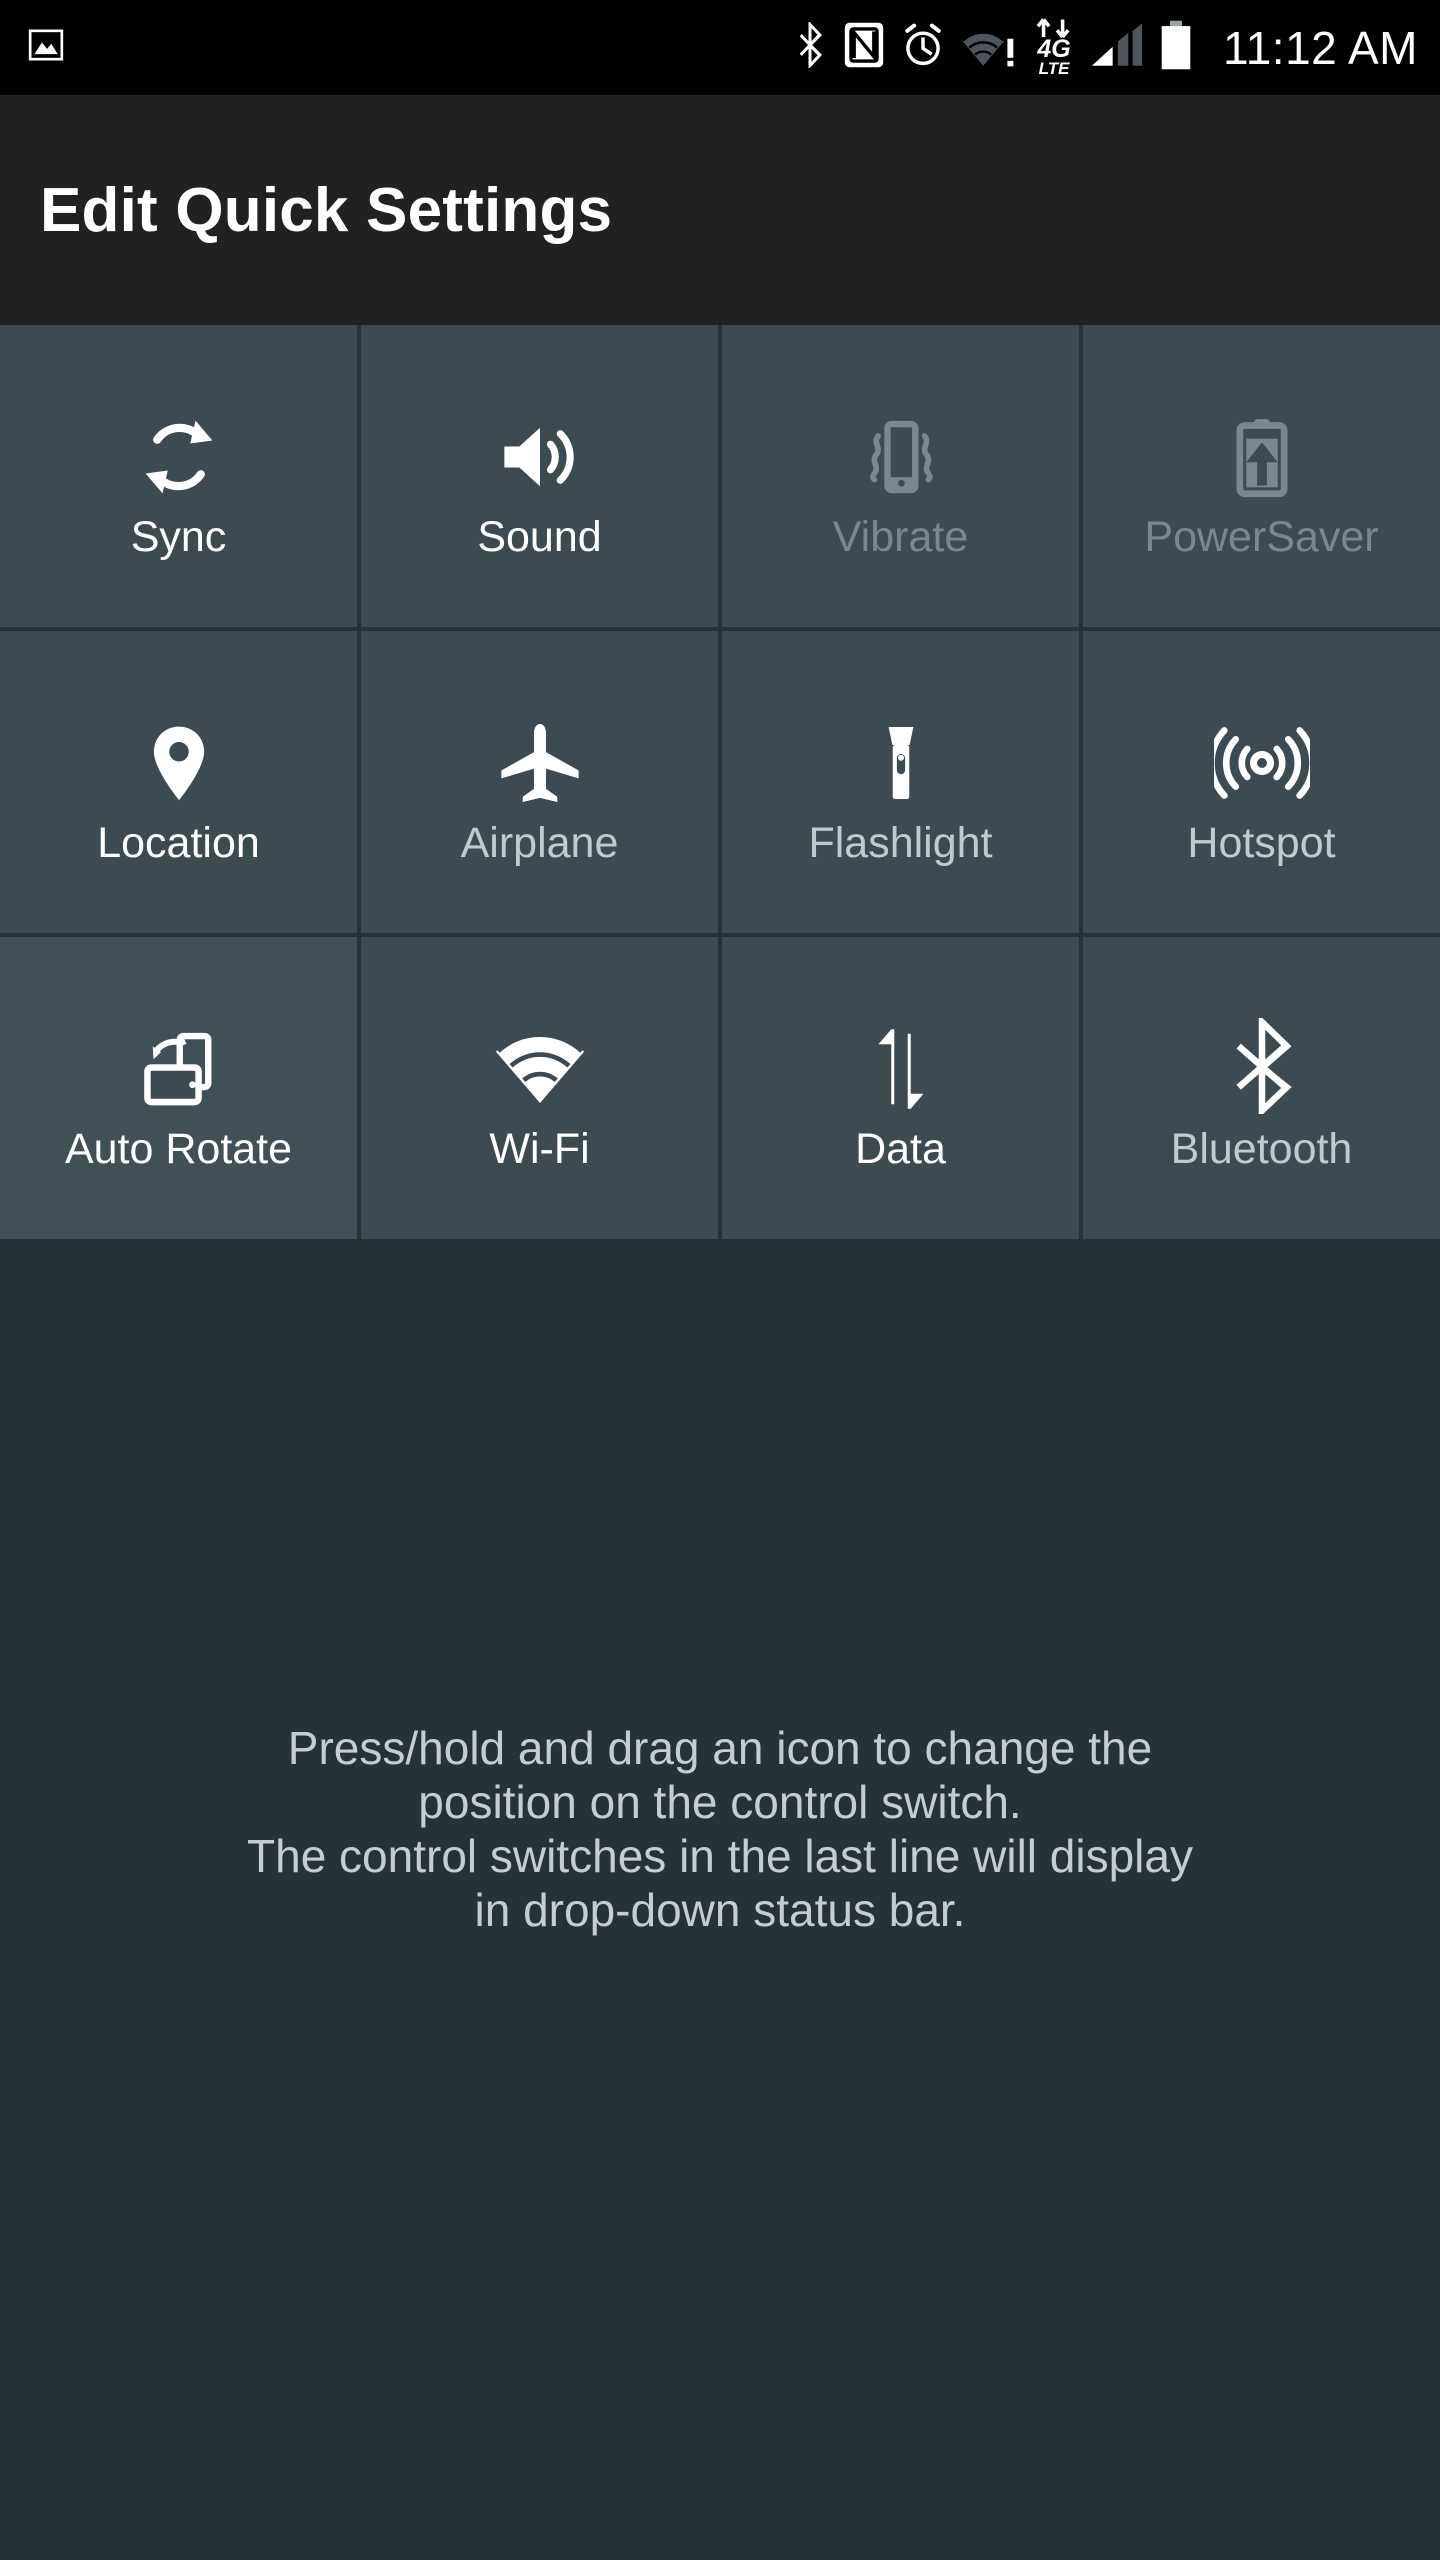 This screenshot has height=2560, width=1440. What do you see at coordinates (864, 47) in the screenshot?
I see `nfc-icon` at bounding box center [864, 47].